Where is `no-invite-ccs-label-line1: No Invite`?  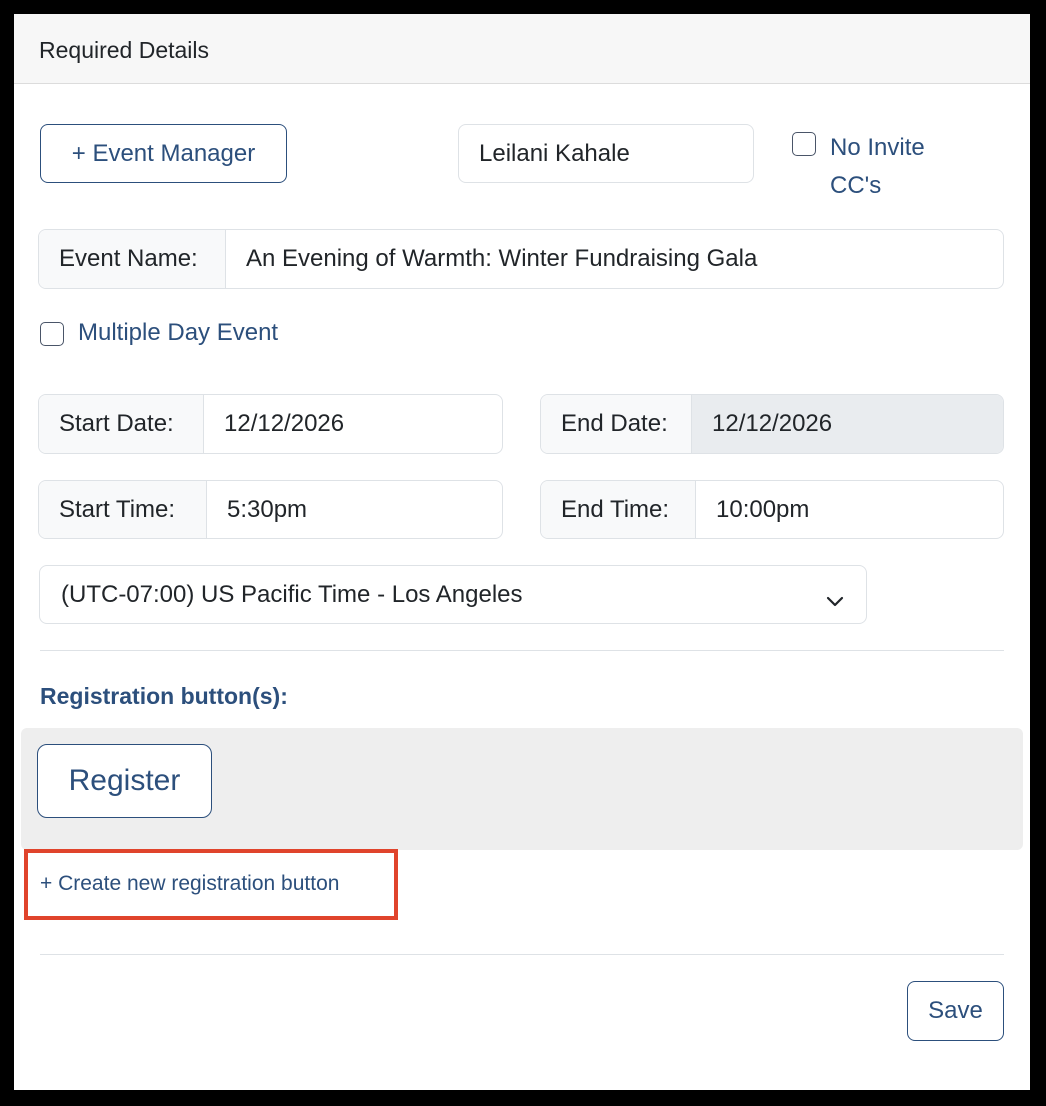 no-invite-ccs-label-line1: No Invite is located at coordinates (877, 147).